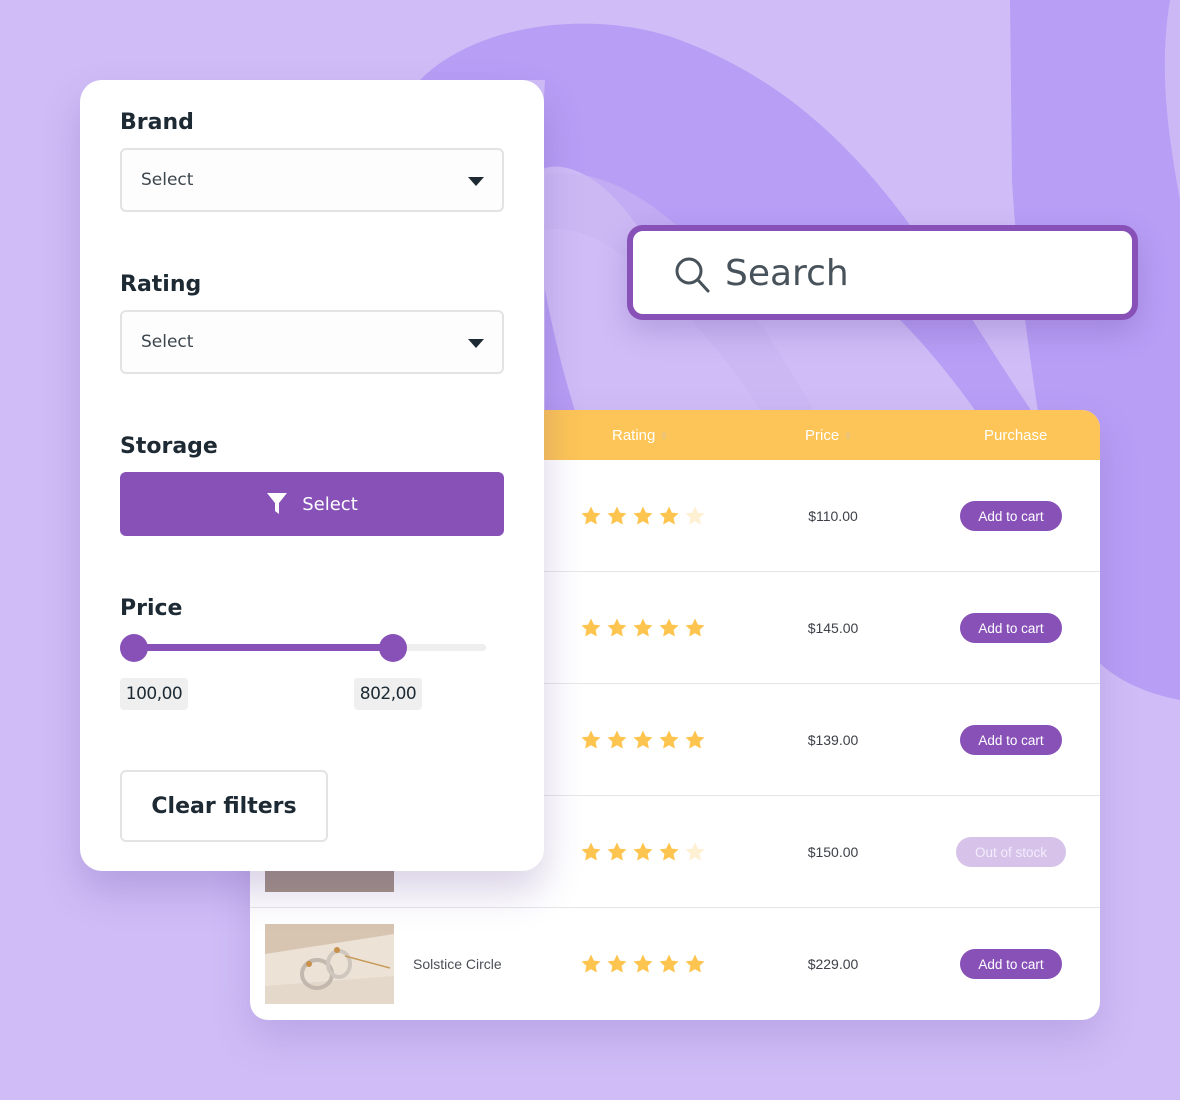 This screenshot has height=1100, width=1180. I want to click on table-row: Solstice Circle $229.00 Add to cart, so click(675, 964).